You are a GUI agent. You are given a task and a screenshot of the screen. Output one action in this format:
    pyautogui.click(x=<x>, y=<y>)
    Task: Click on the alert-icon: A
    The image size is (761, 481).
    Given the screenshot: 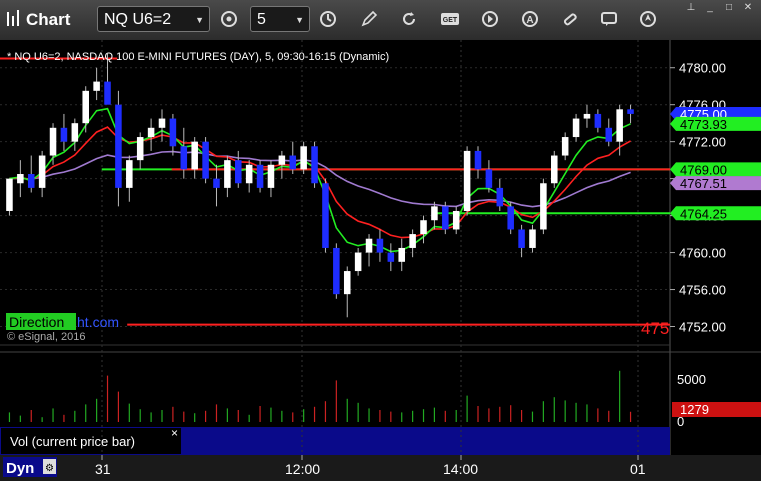 What is the action you would take?
    pyautogui.click(x=530, y=19)
    